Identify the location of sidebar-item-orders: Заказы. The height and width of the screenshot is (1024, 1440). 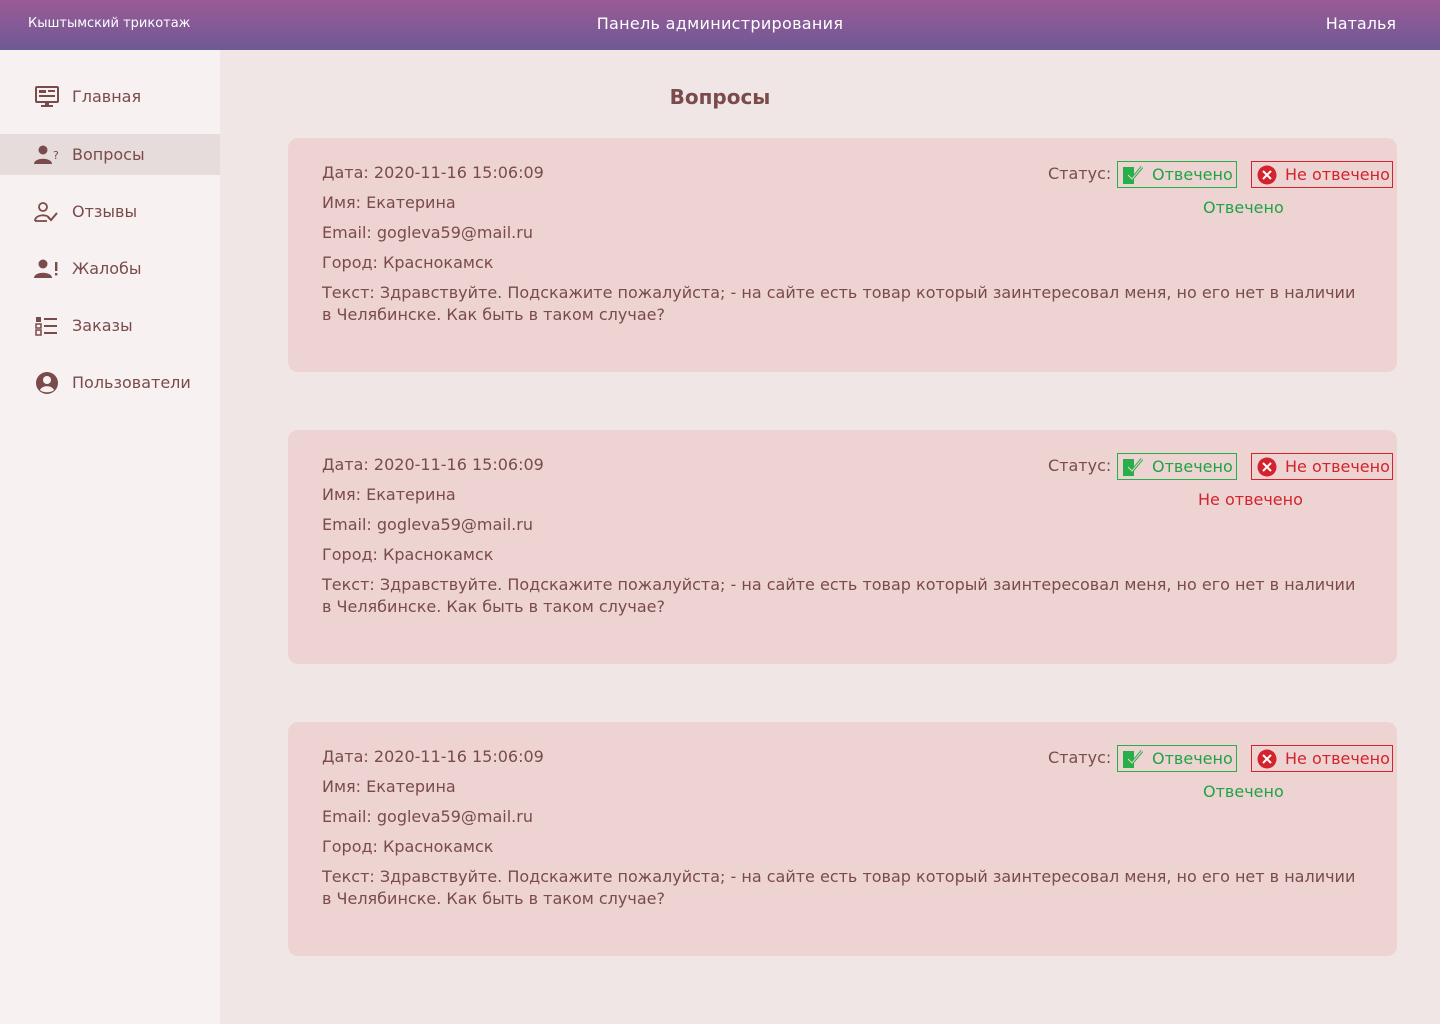
(110, 325).